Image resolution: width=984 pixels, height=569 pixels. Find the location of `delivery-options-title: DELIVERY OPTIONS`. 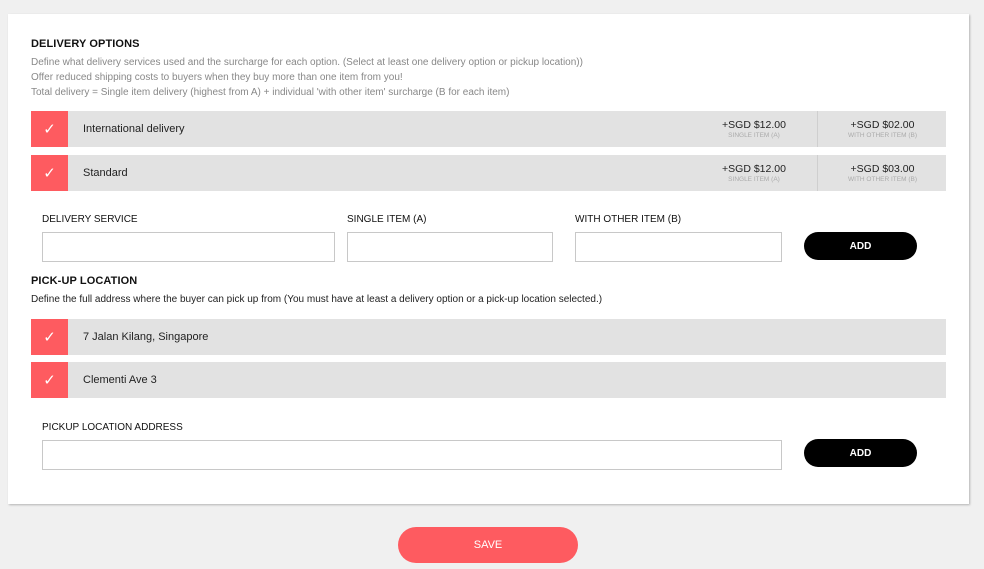

delivery-options-title: DELIVERY OPTIONS is located at coordinates (85, 44).